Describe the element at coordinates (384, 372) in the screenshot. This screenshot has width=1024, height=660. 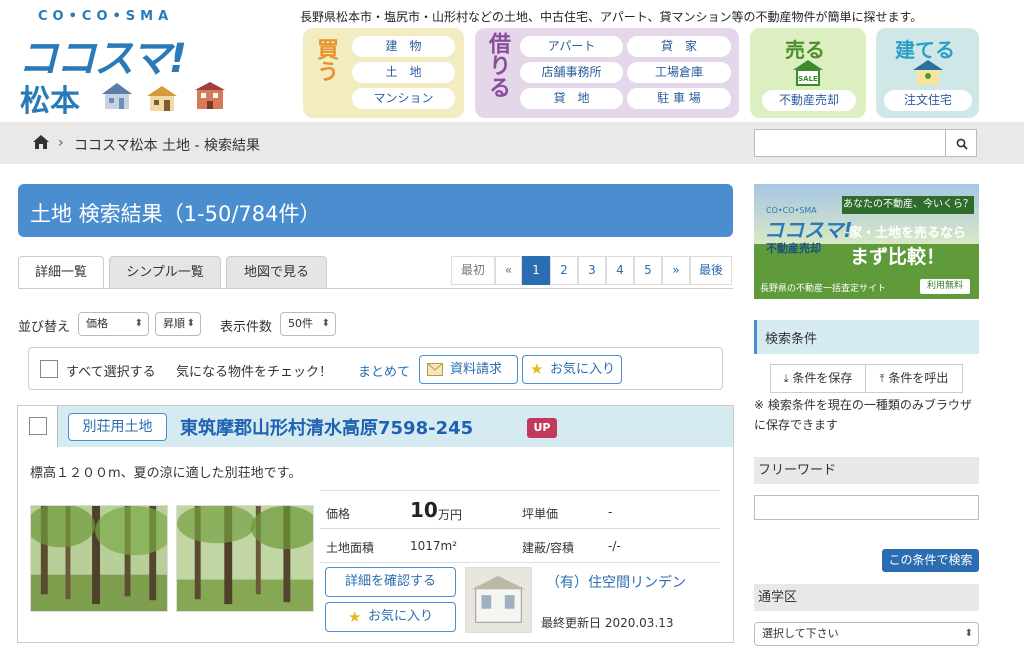
I see `bulk-label: まとめて` at that location.